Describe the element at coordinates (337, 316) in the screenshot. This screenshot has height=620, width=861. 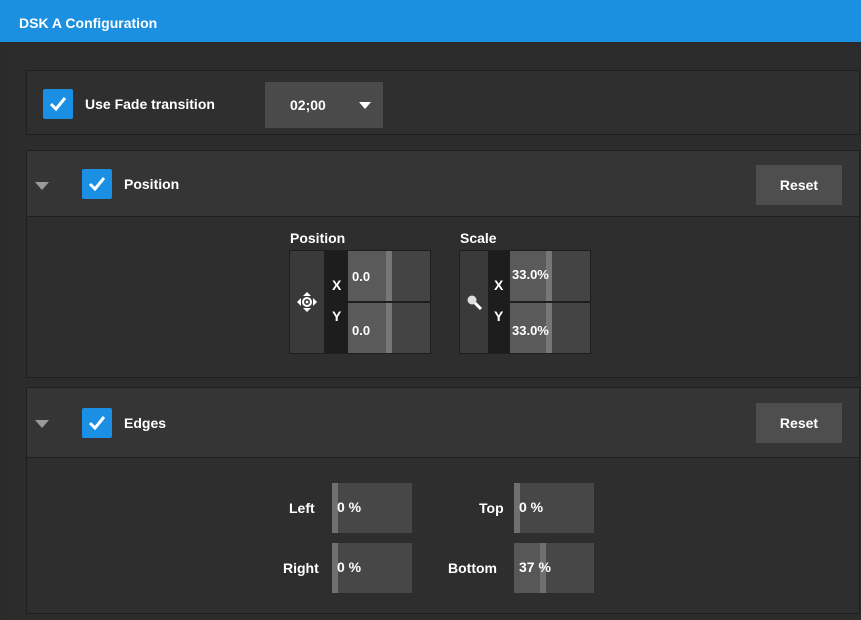
I see `position-y-axis-label: Y` at that location.